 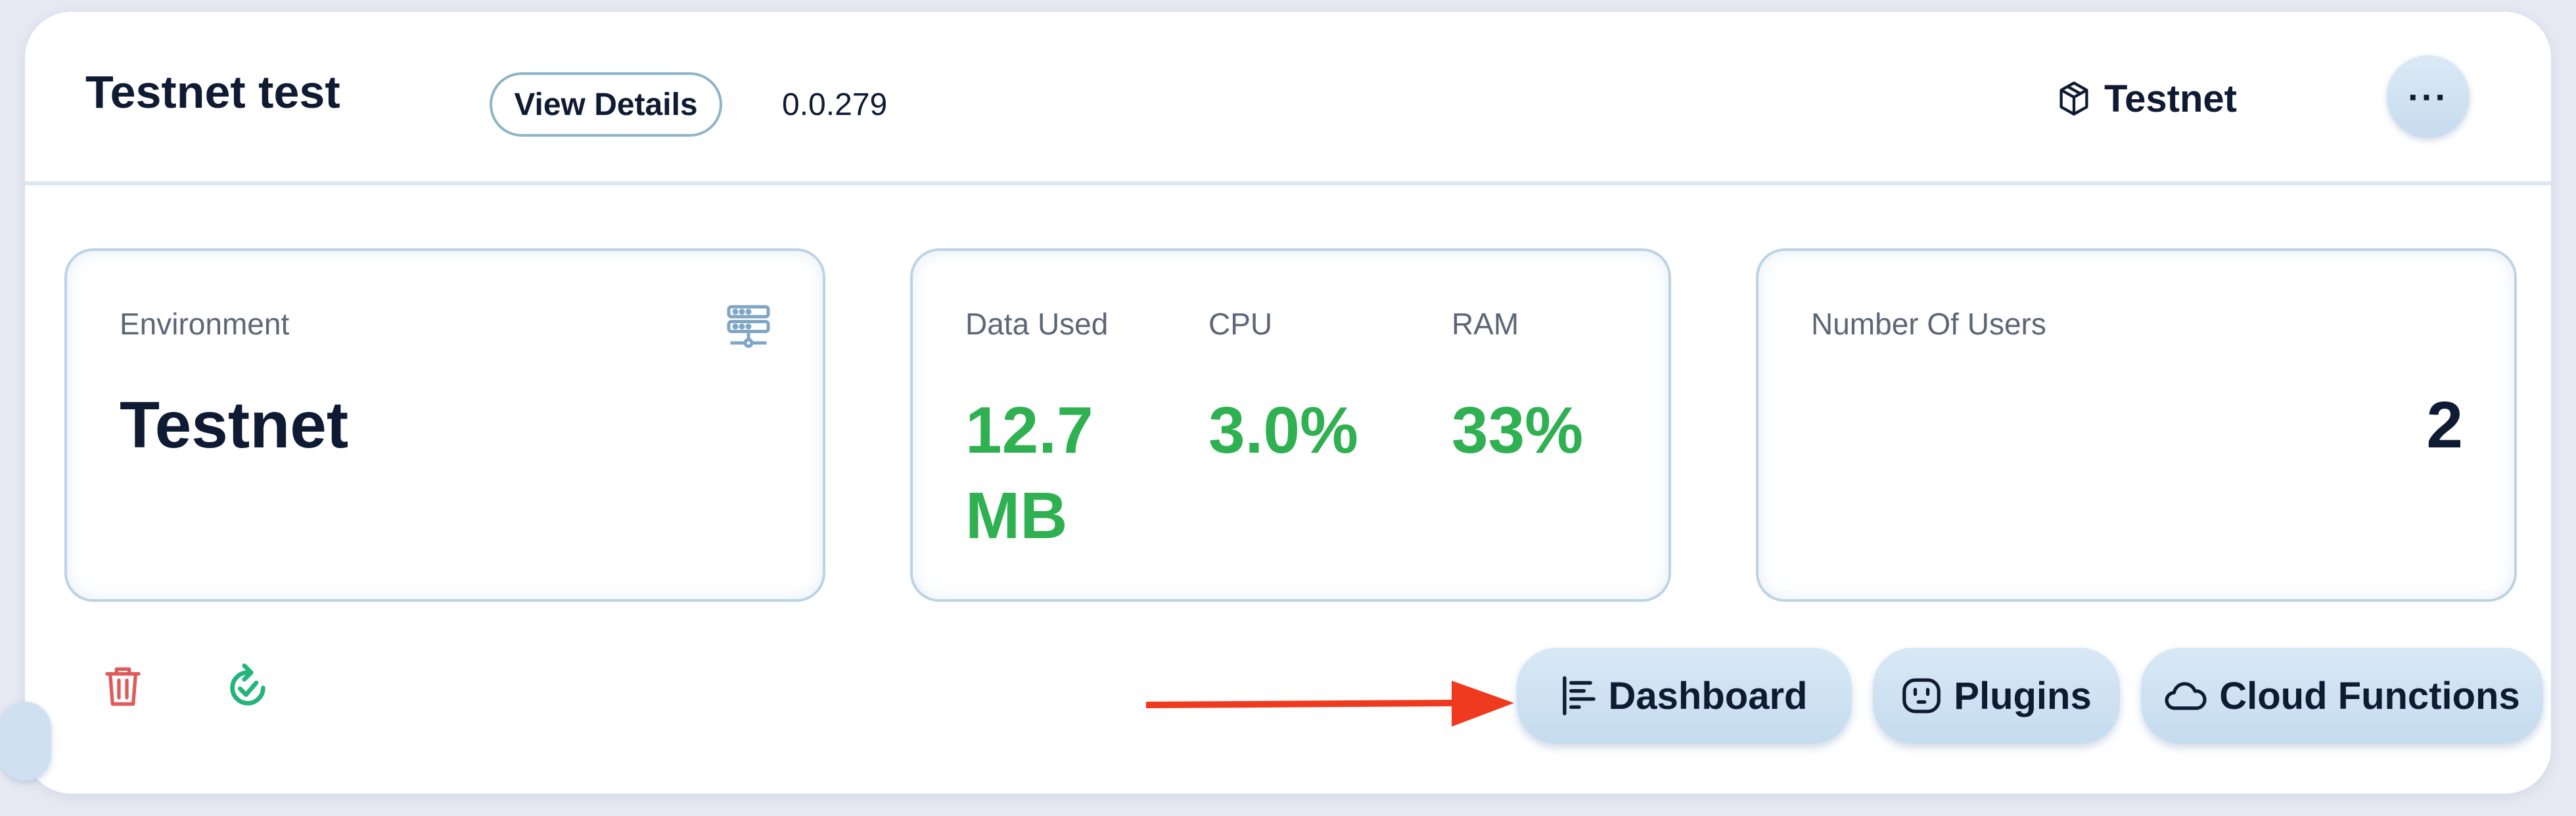 I want to click on refresh-check-icon, so click(x=248, y=688).